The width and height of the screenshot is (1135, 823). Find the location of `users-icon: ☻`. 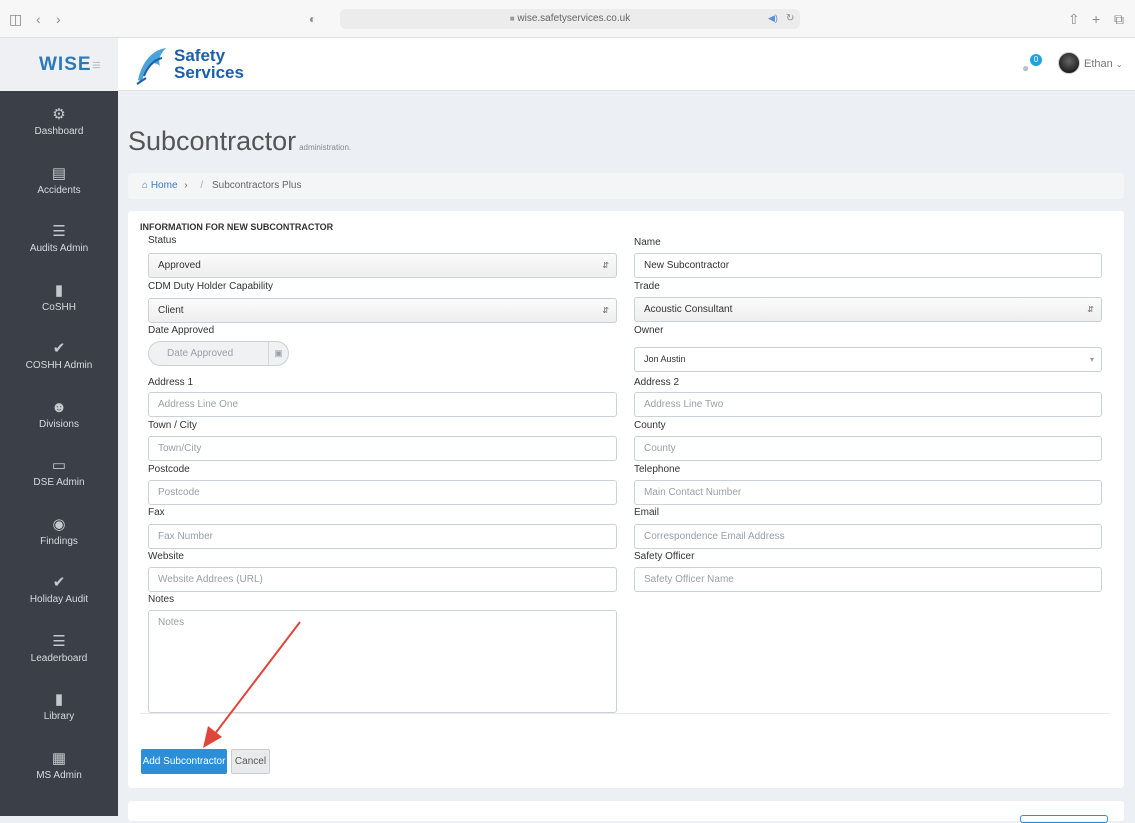

users-icon: ☻ is located at coordinates (59, 407).